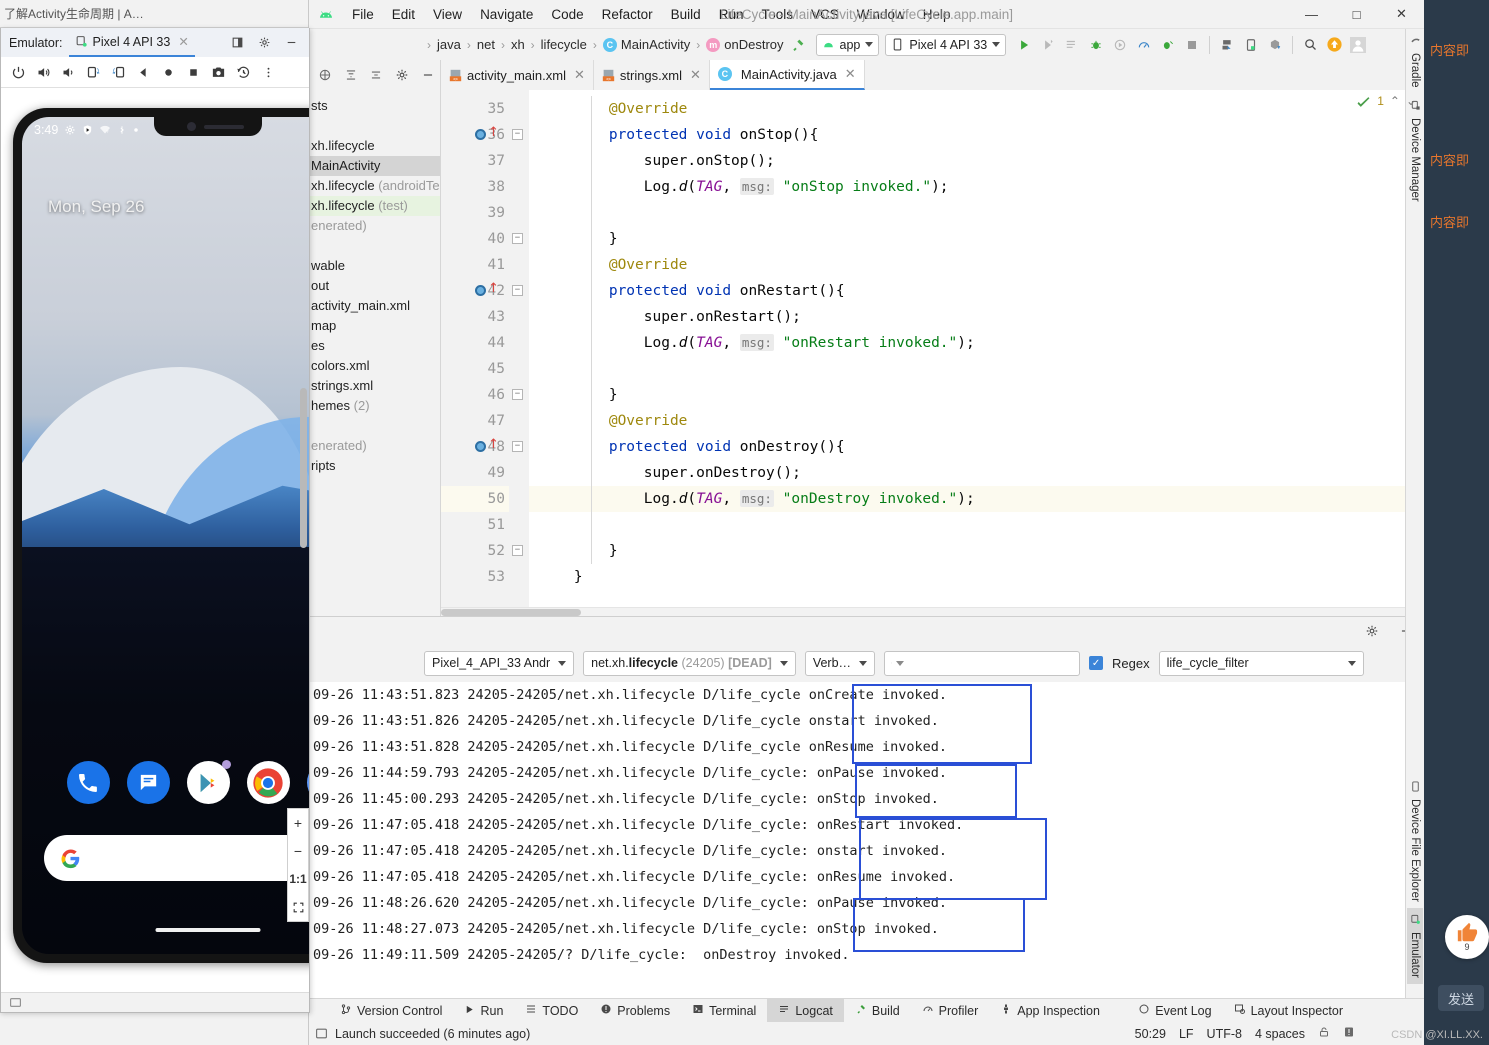 This screenshot has width=1489, height=1045. Describe the element at coordinates (1349, 1033) in the screenshot. I see `notification-icon` at that location.